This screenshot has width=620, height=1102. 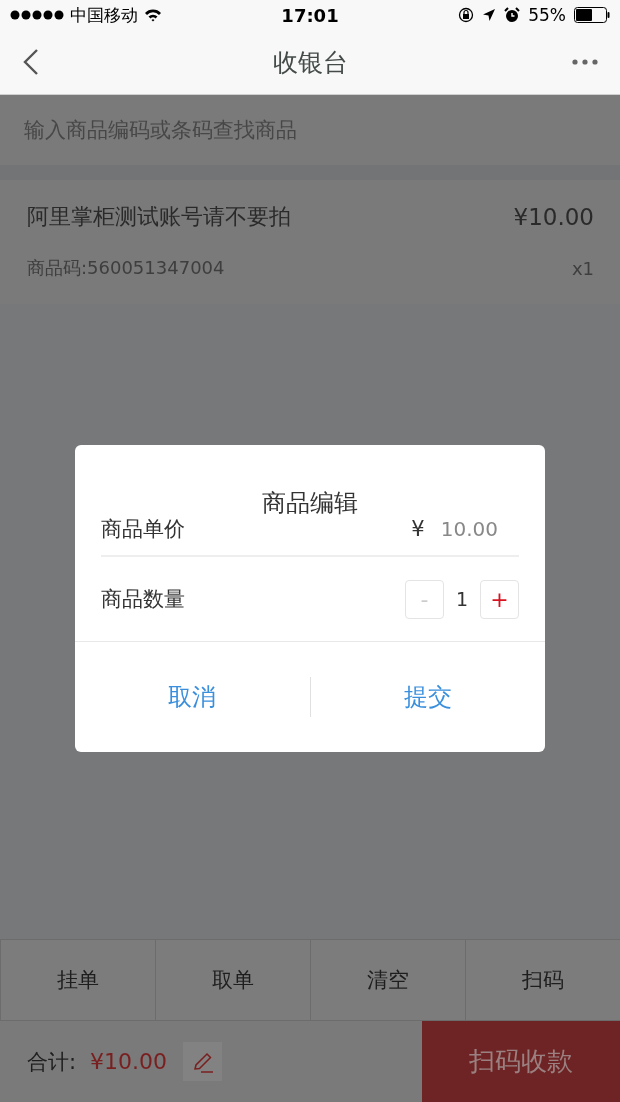 I want to click on submit-button: 提交, so click(x=427, y=697).